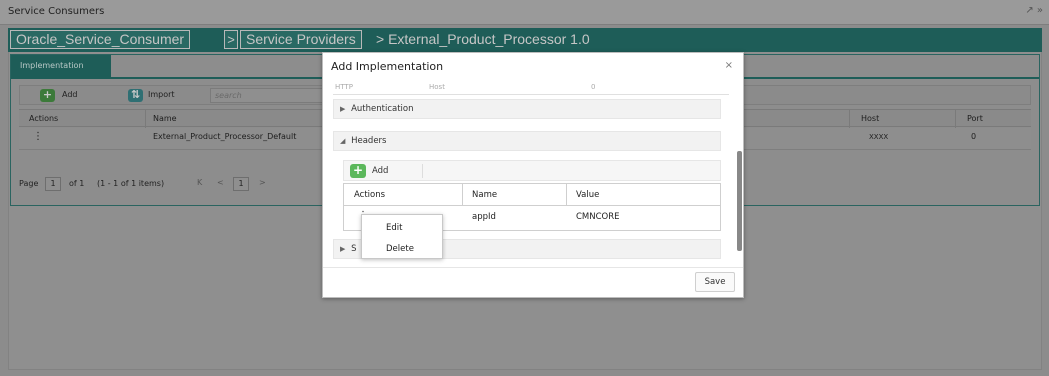 The height and width of the screenshot is (376, 1049). I want to click on header-name: appId, so click(484, 217).